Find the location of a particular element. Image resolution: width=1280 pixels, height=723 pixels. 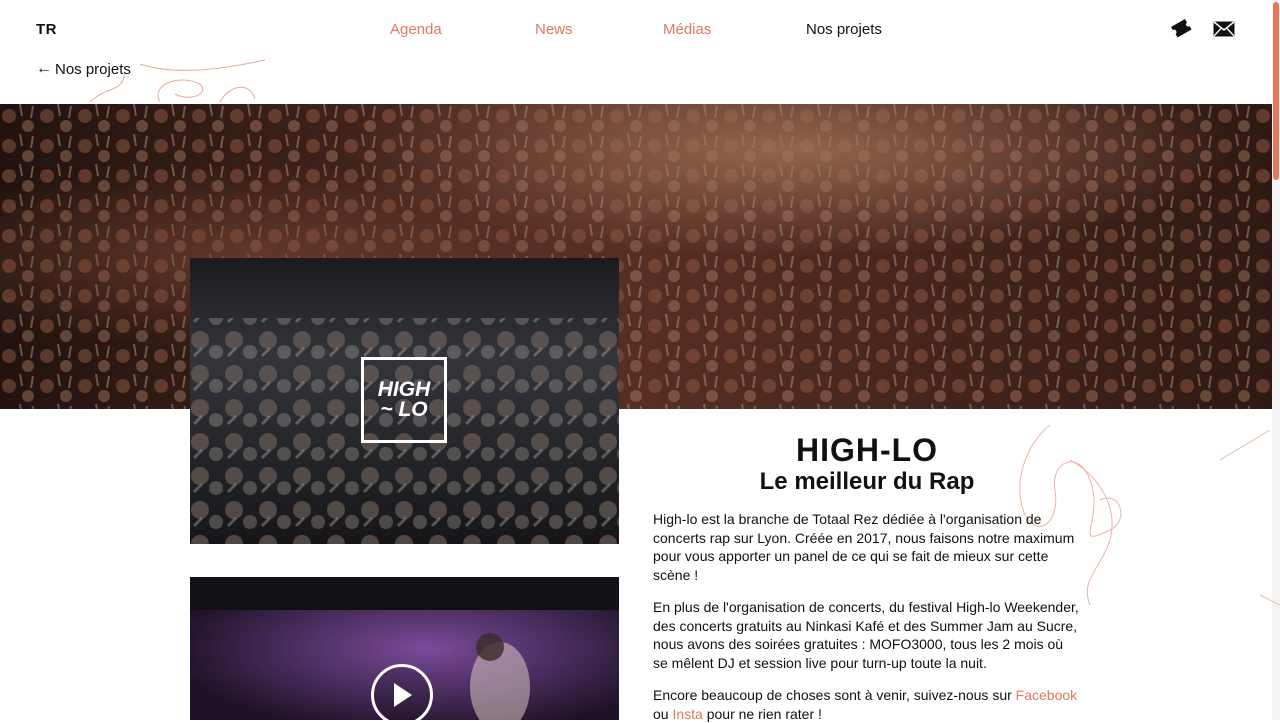

nav-medias: Médias is located at coordinates (687, 29).